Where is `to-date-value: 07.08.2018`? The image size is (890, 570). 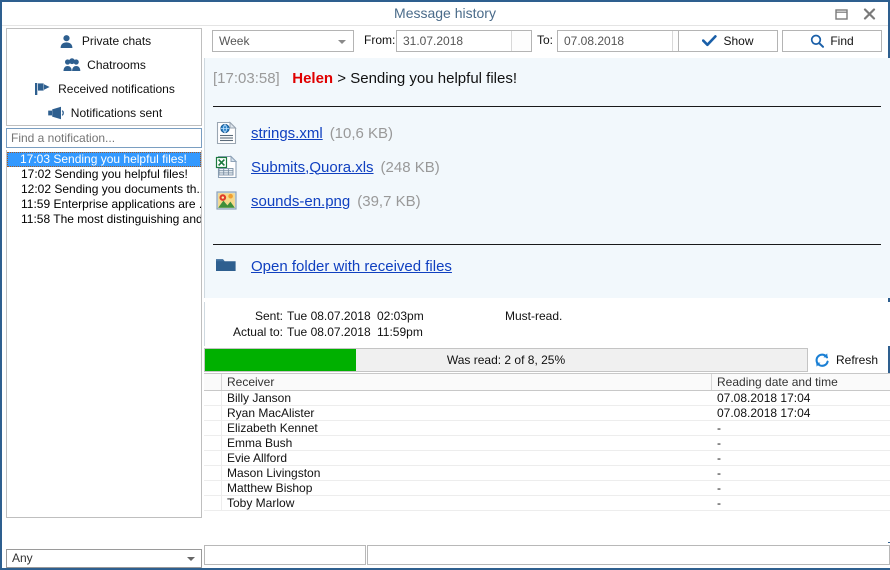 to-date-value: 07.08.2018 is located at coordinates (594, 41).